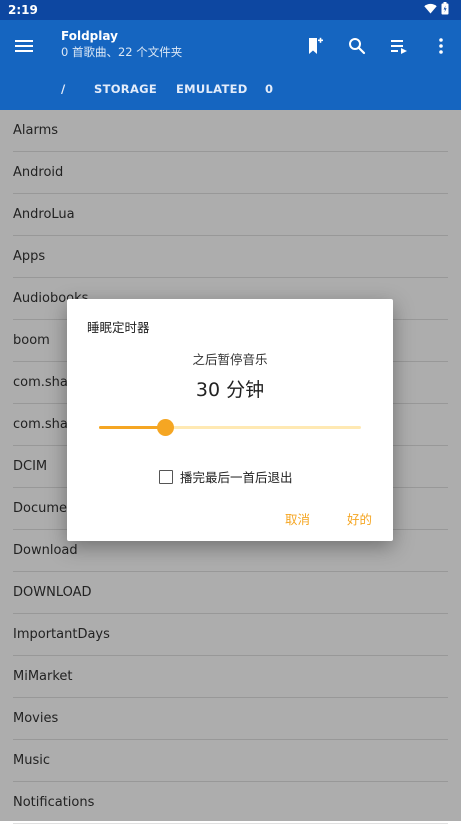 The height and width of the screenshot is (824, 461). Describe the element at coordinates (125, 89) in the screenshot. I see `breadcrumb-storage: STORAGE` at that location.